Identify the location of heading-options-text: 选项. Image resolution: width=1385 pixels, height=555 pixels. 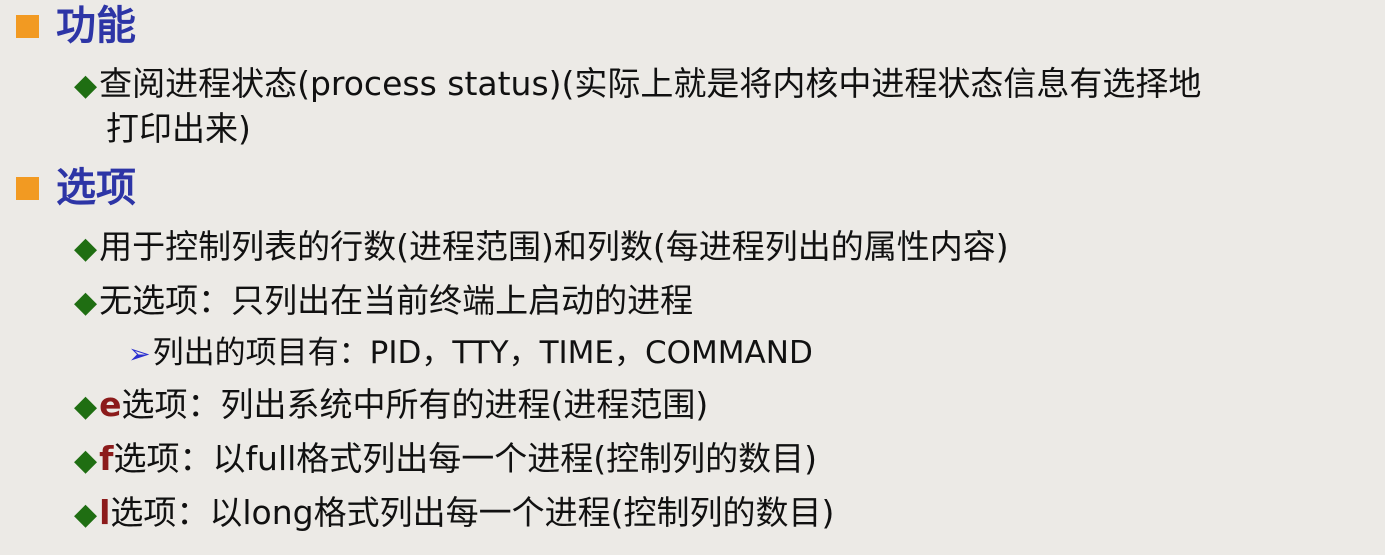
(96, 188).